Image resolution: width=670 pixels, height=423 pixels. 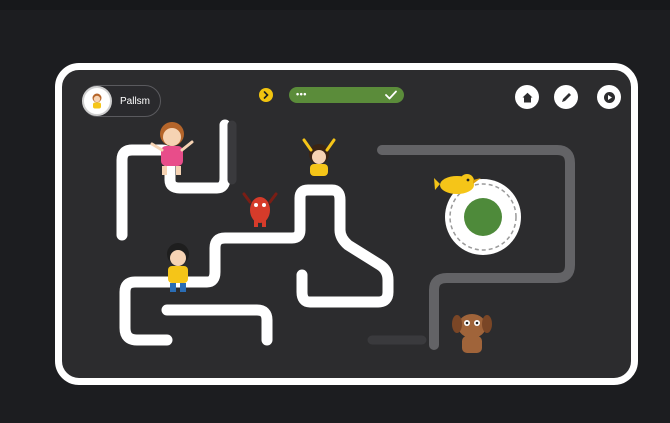 I want to click on next-button, so click(x=266, y=95).